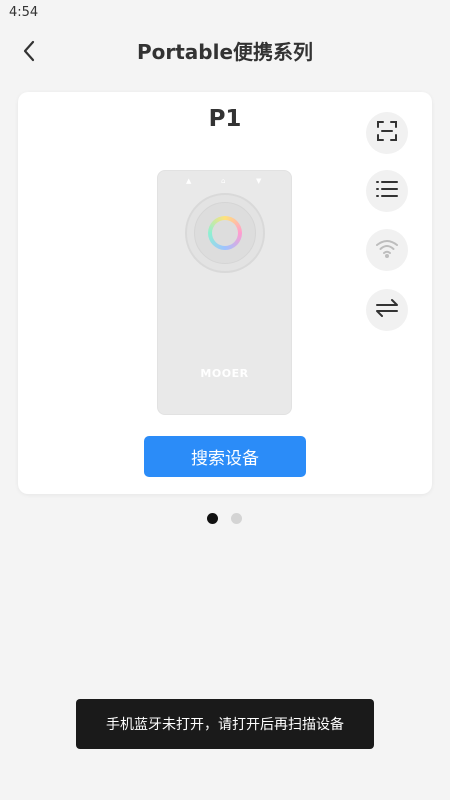 This screenshot has width=450, height=800. I want to click on swap-icon, so click(387, 310).